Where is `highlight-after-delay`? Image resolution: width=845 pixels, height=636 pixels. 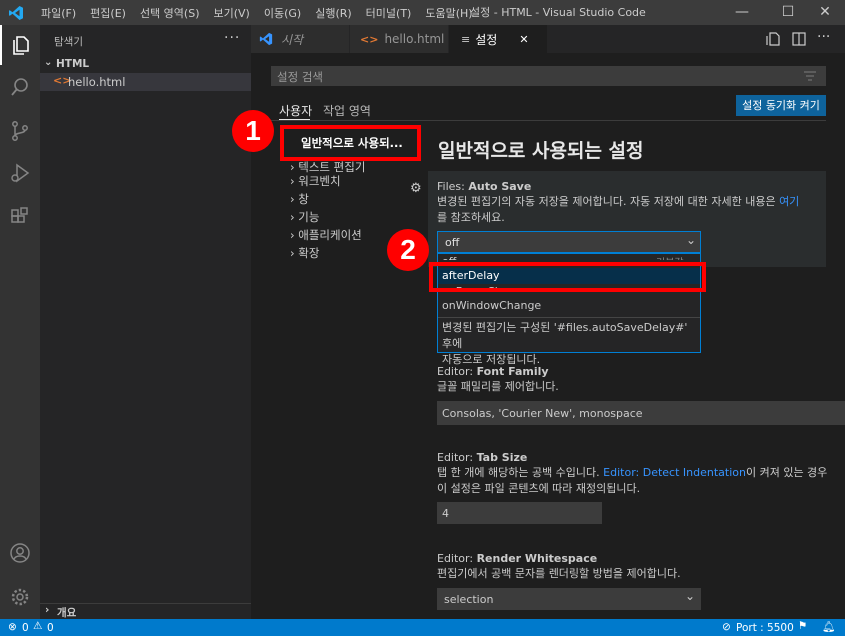 highlight-after-delay is located at coordinates (567, 277).